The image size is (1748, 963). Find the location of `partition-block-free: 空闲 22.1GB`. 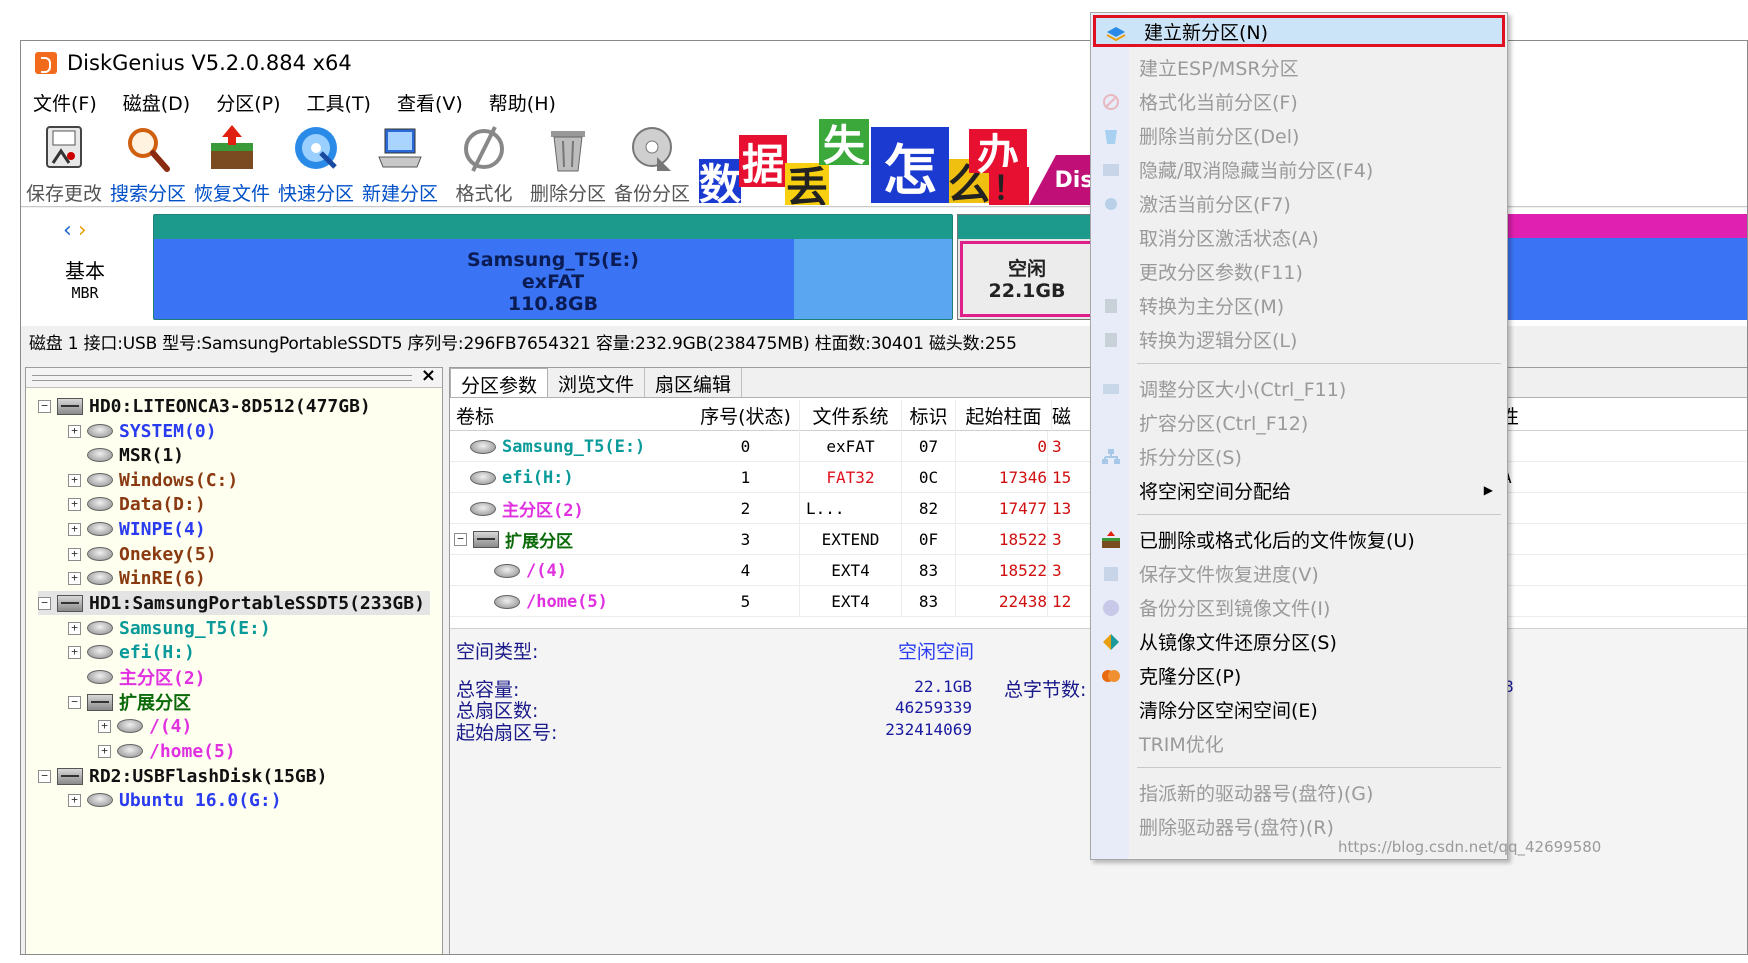

partition-block-free: 空闲 22.1GB is located at coordinates (1027, 267).